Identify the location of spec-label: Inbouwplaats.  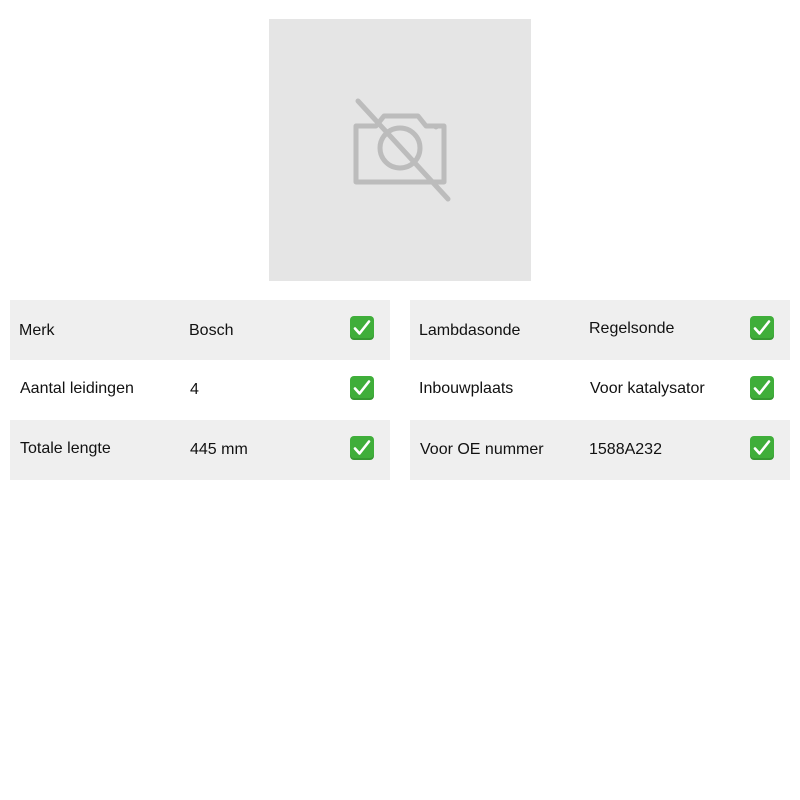
(466, 388).